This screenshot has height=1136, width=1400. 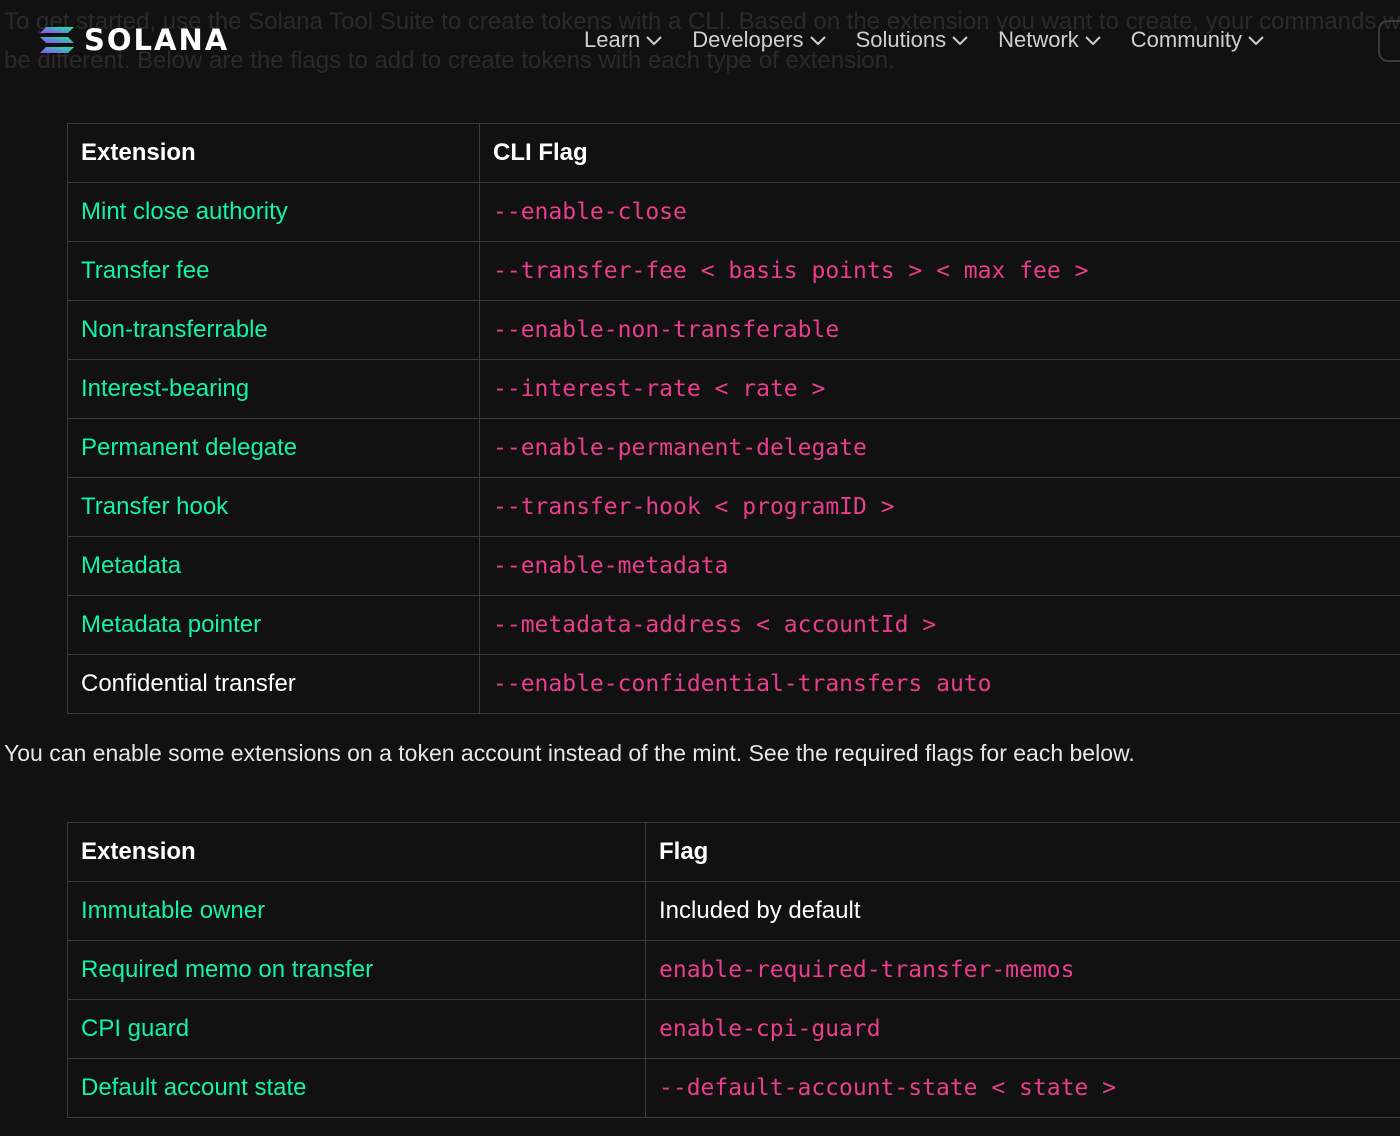 What do you see at coordinates (157, 40) in the screenshot?
I see `logo-wordmark: SOLANA` at bounding box center [157, 40].